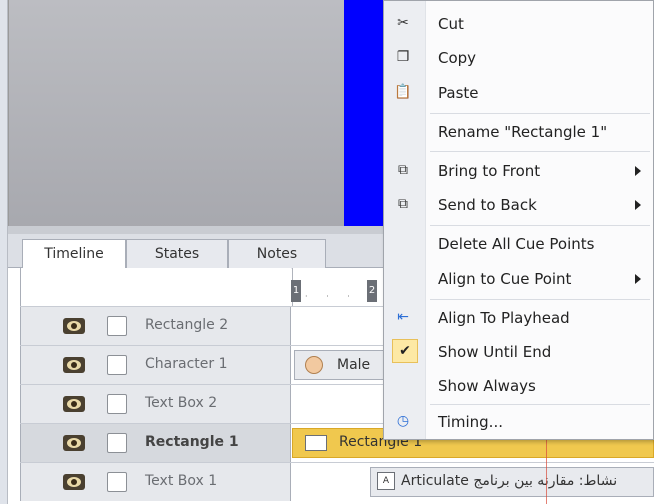 The image size is (654, 504). I want to click on clock-icon: ◷, so click(403, 421).